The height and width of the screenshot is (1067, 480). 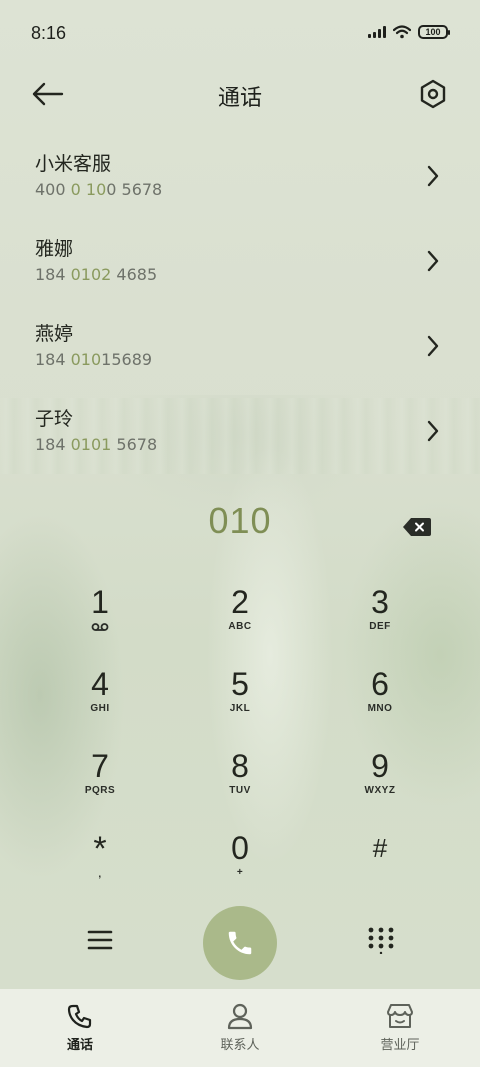 I want to click on key-0: 0 +, so click(x=240, y=867).